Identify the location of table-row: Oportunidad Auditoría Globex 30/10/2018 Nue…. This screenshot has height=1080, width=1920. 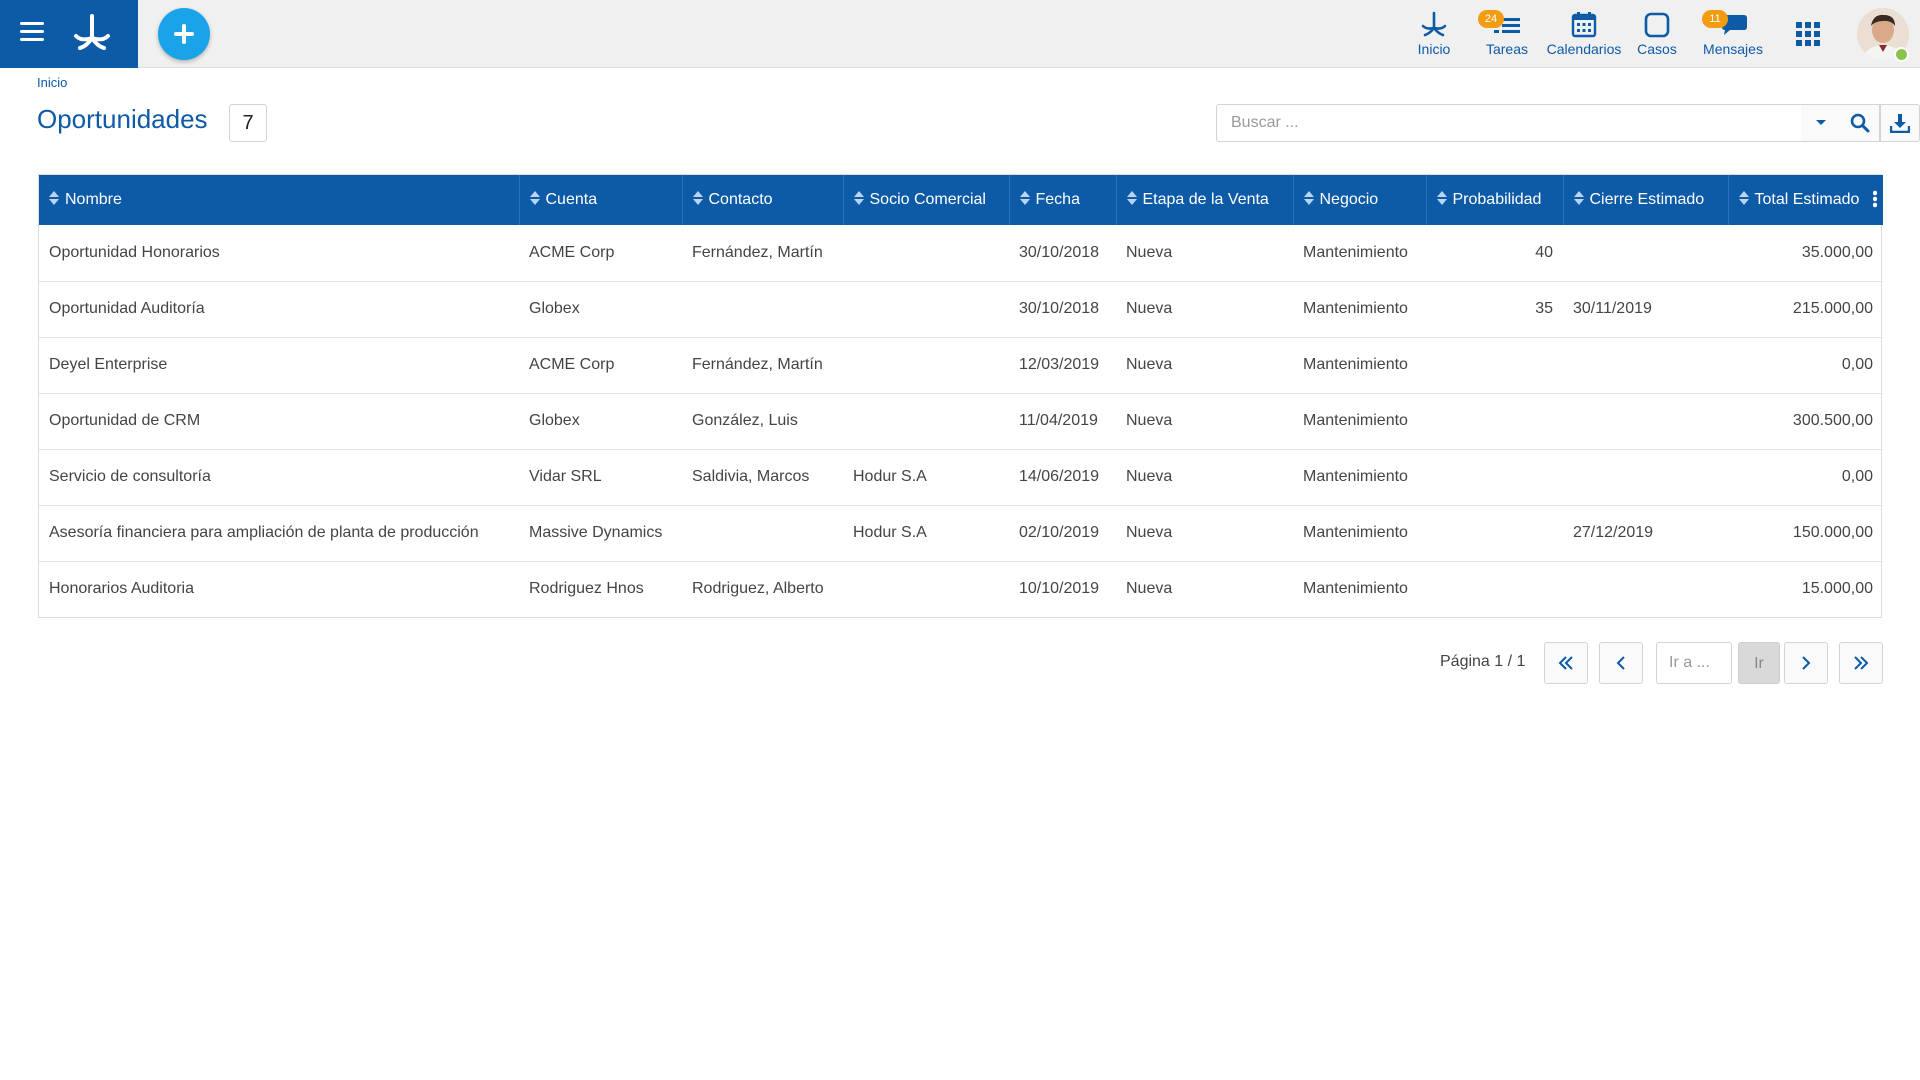
(961, 309).